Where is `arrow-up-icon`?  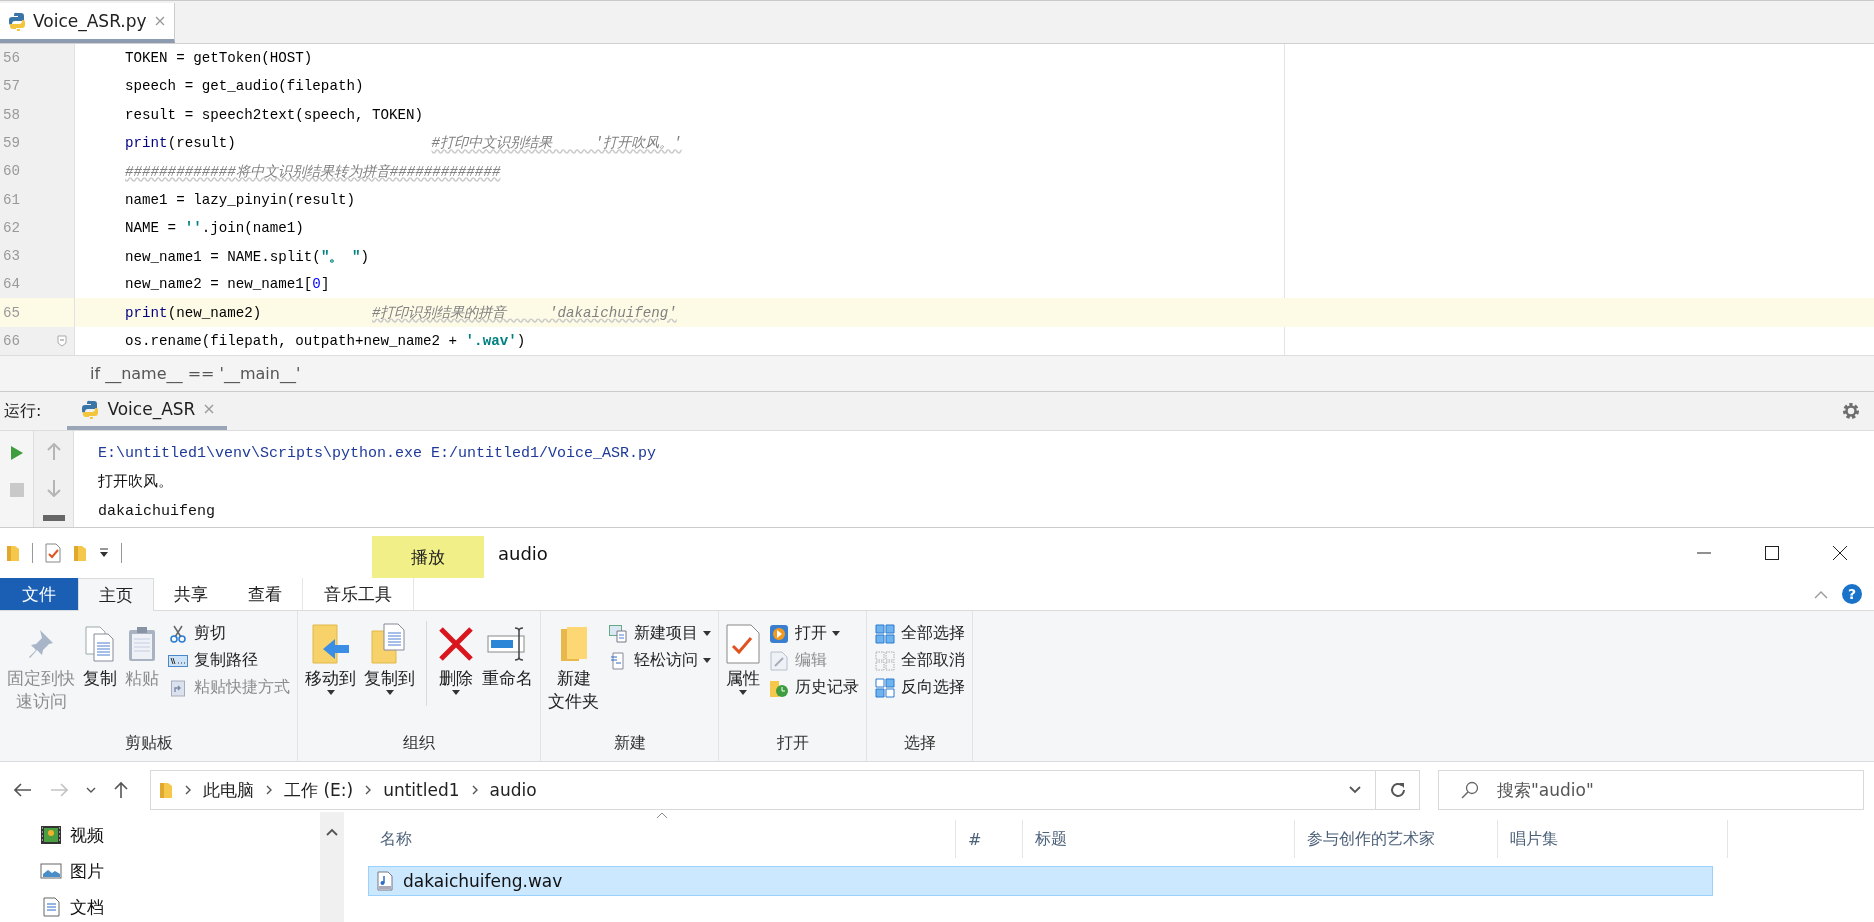
arrow-up-icon is located at coordinates (53, 452).